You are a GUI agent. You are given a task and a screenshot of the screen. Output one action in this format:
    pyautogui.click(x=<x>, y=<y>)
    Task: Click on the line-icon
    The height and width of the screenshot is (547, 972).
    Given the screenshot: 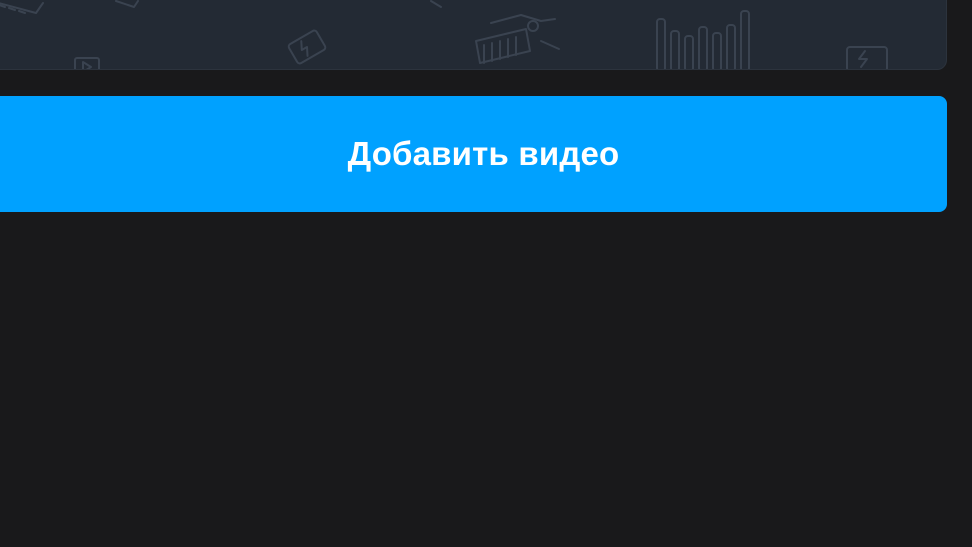 What is the action you would take?
    pyautogui.click(x=436, y=4)
    